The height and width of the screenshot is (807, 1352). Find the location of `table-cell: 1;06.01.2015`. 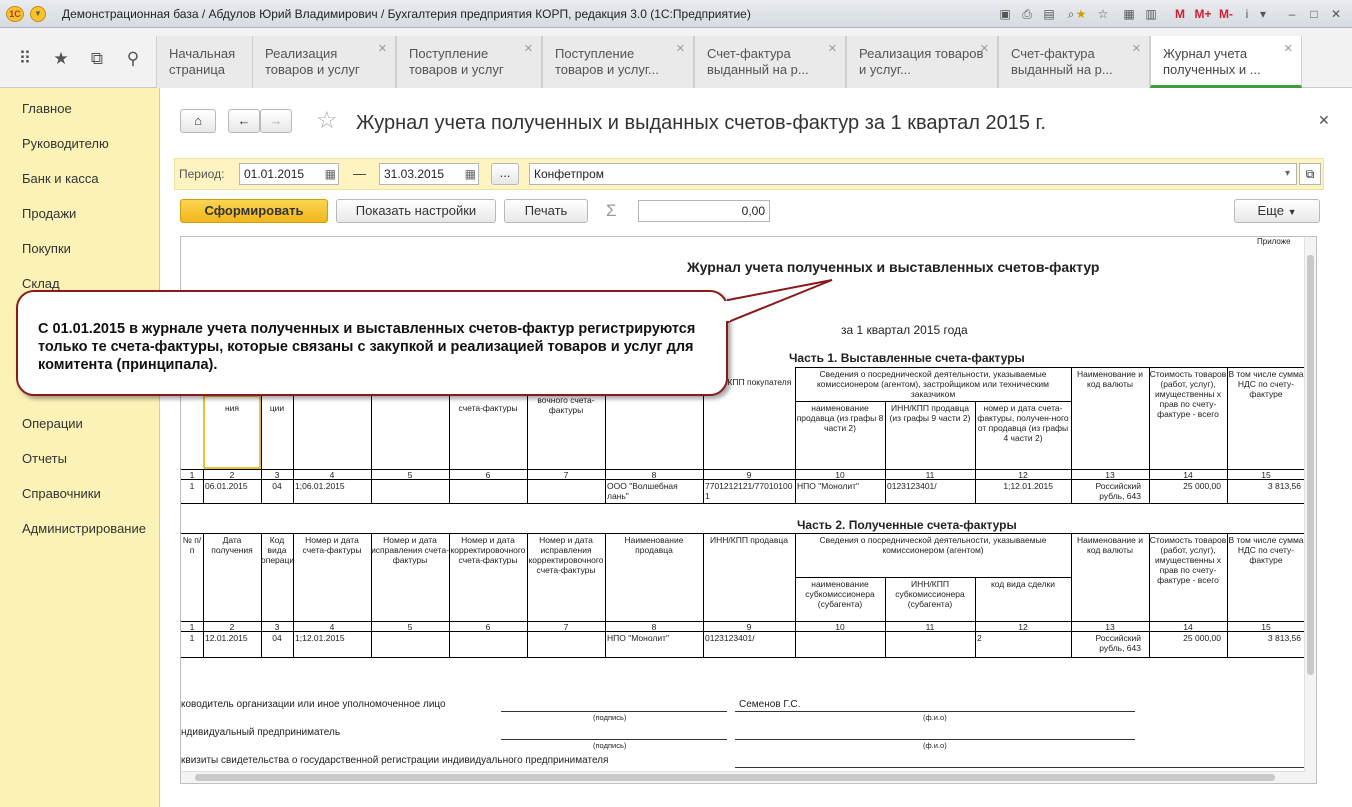

table-cell: 1;06.01.2015 is located at coordinates (320, 486).